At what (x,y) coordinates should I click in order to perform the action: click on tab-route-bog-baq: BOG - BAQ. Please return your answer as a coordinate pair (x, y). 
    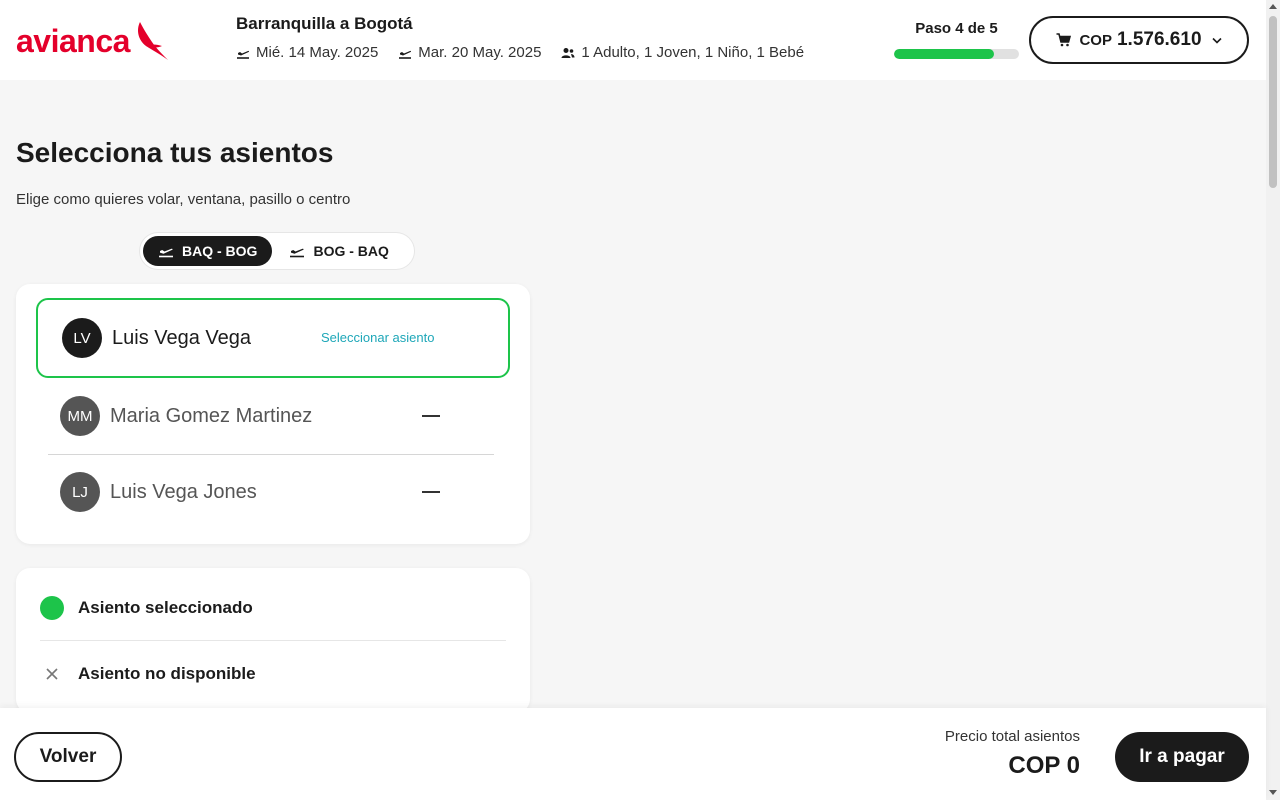
    Looking at the image, I should click on (338, 251).